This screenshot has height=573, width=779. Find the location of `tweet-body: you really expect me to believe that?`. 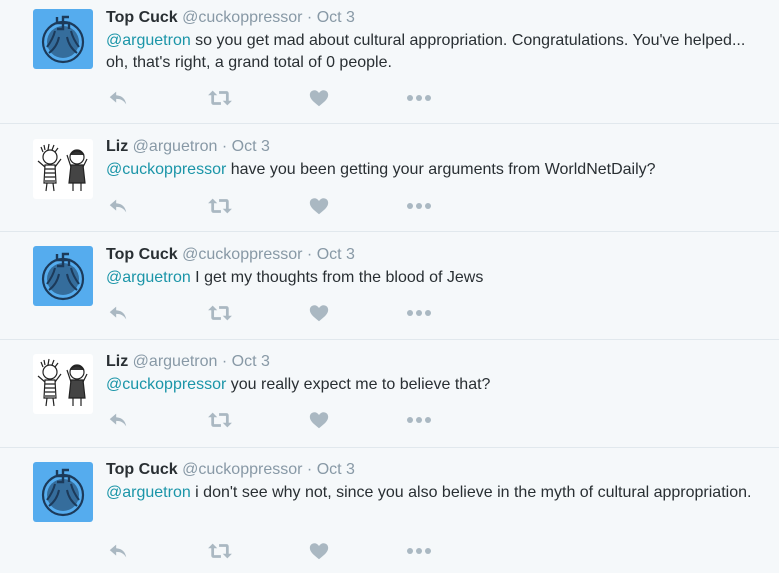

tweet-body: you really expect me to believe that? is located at coordinates (358, 384).